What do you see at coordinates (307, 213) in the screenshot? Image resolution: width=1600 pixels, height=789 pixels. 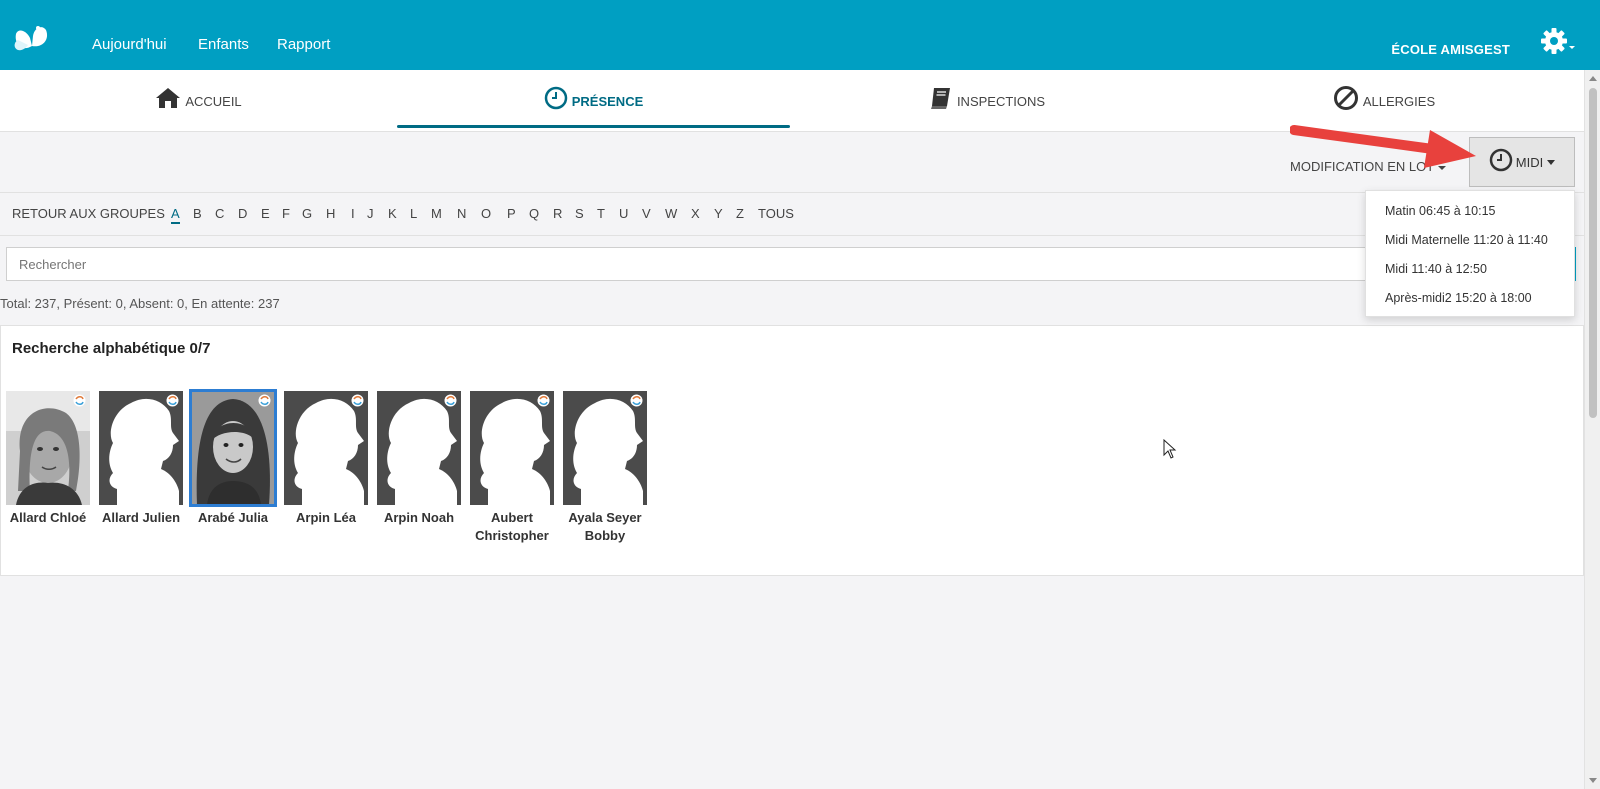 I see `letter-filter: G` at bounding box center [307, 213].